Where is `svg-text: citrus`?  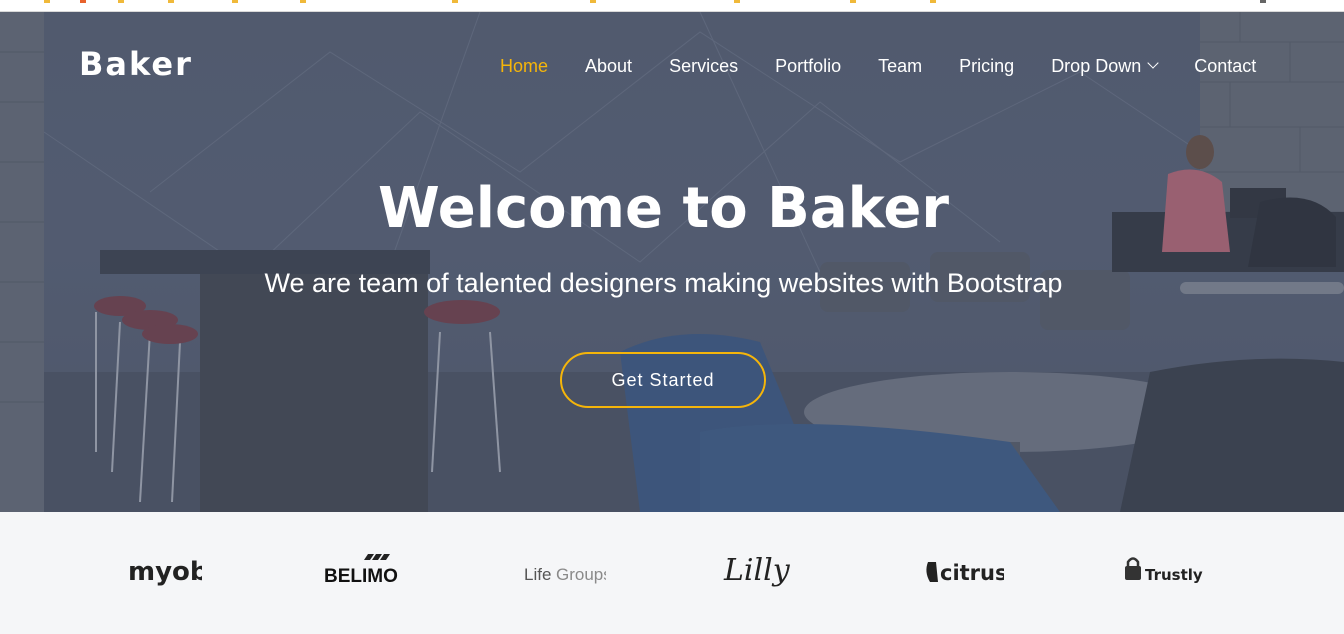
svg-text: citrus is located at coordinates (972, 573).